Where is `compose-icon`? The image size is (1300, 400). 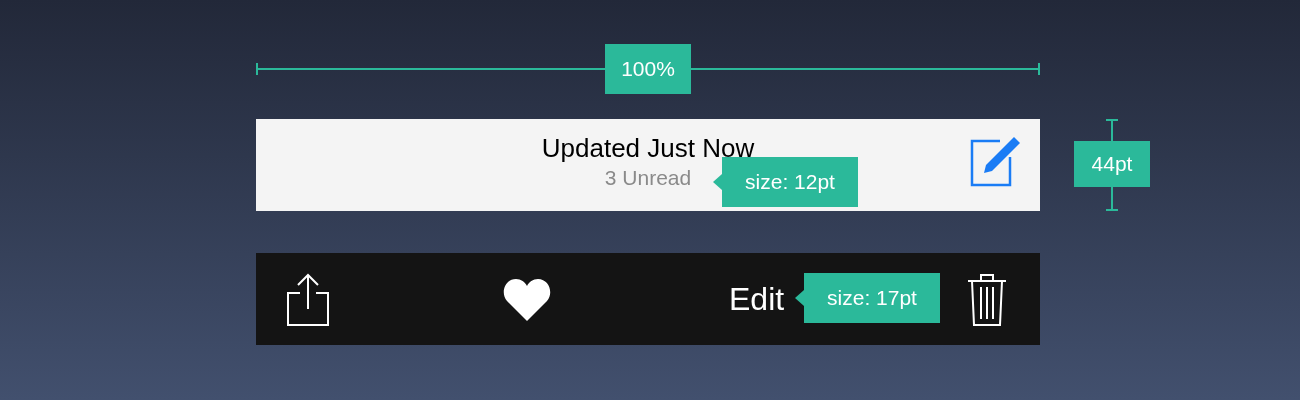
compose-icon is located at coordinates (996, 161).